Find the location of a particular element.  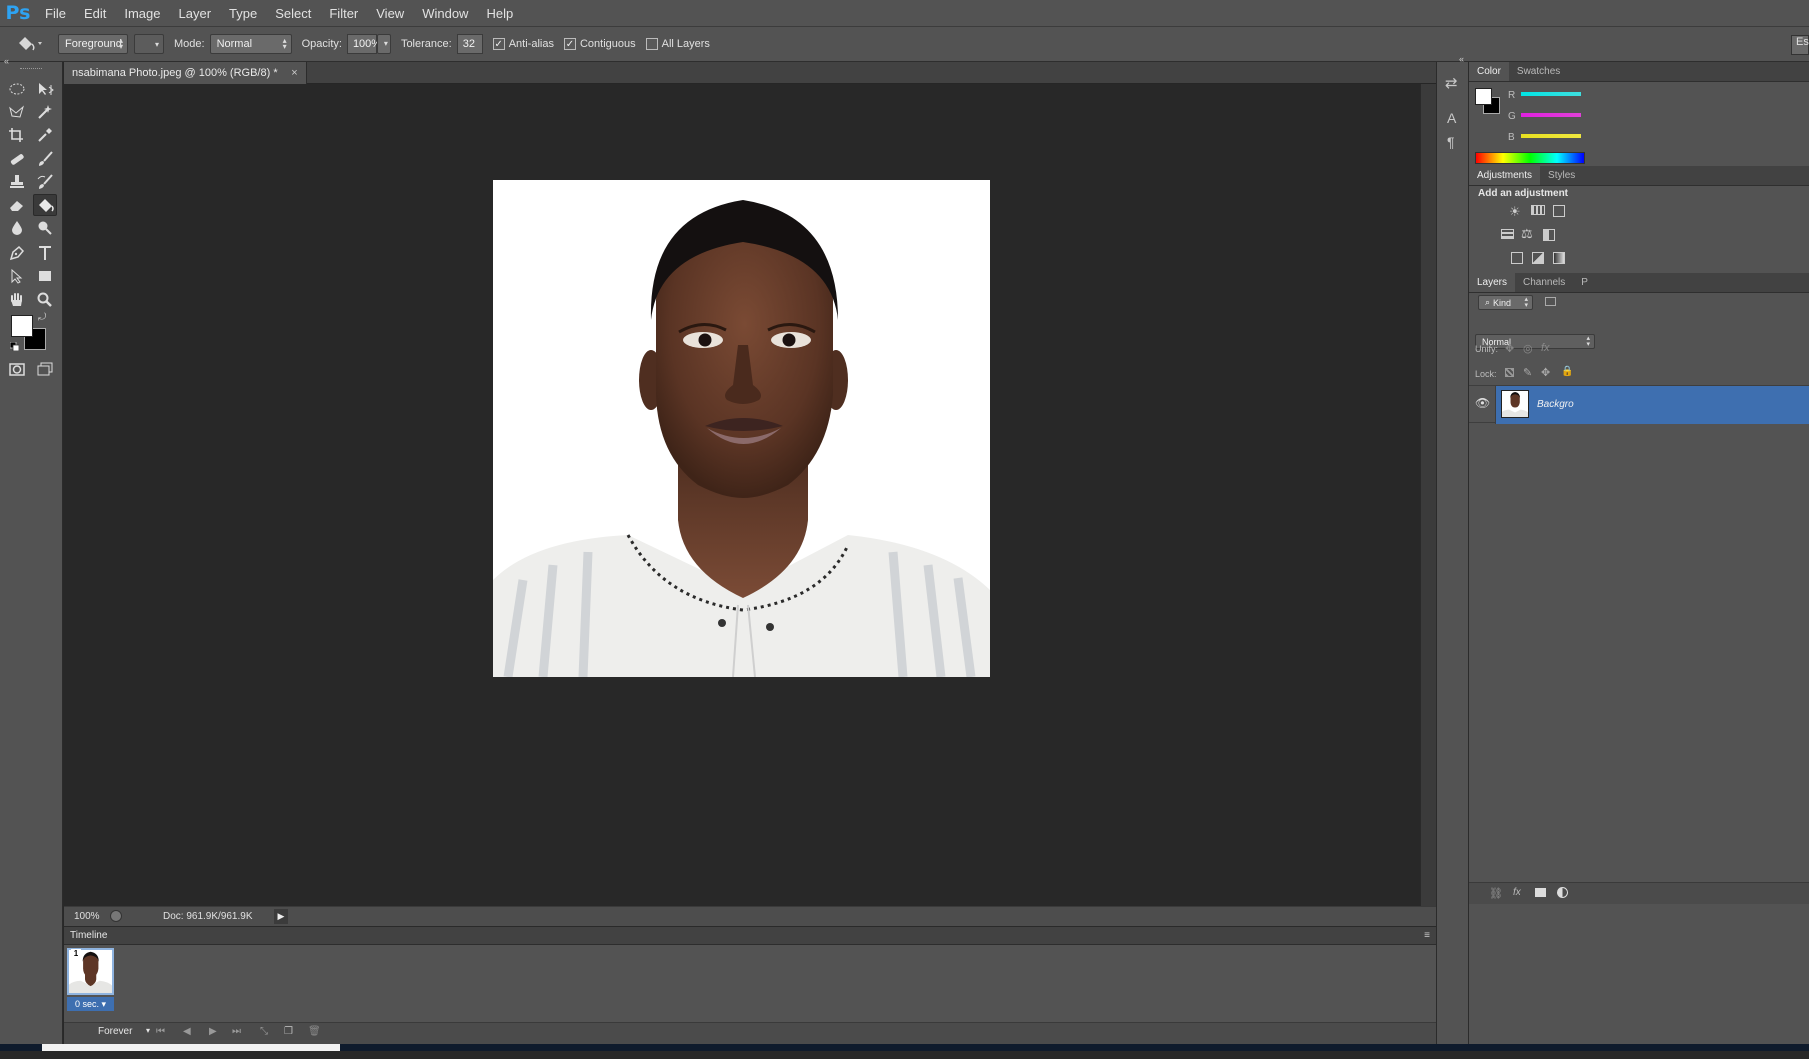

delete-frame-icon: 🗑 is located at coordinates (314, 1031).